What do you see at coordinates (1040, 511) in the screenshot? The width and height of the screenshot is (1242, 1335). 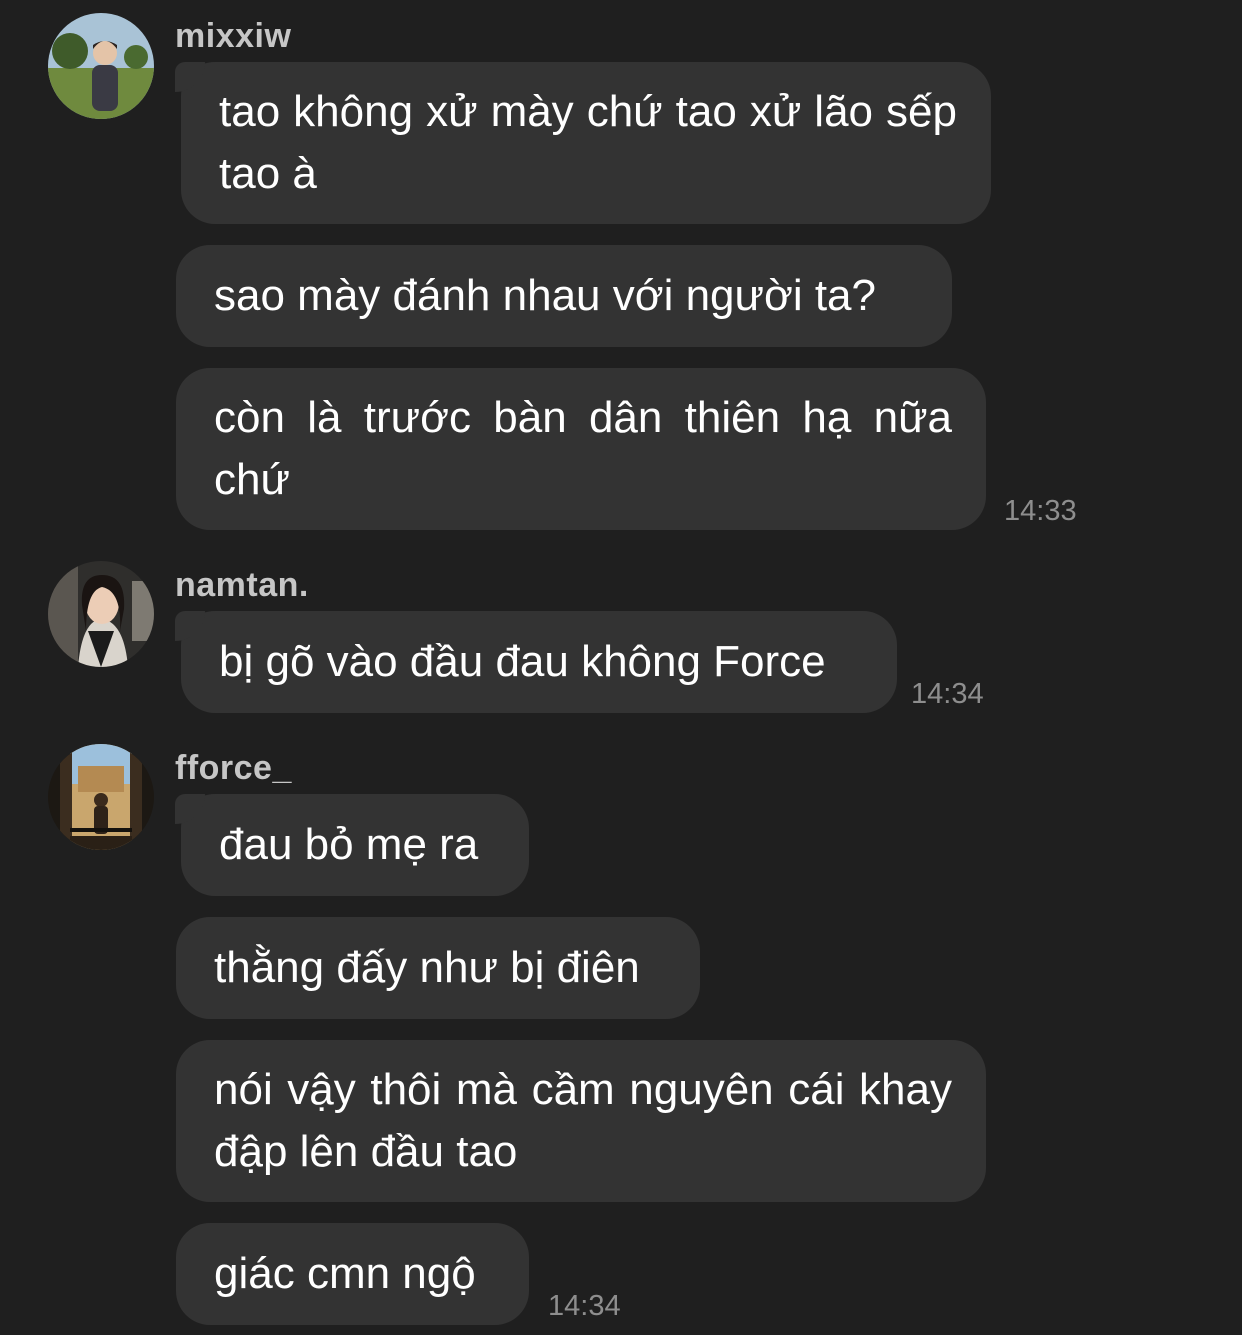 I see `message-timestamp: 14:33` at bounding box center [1040, 511].